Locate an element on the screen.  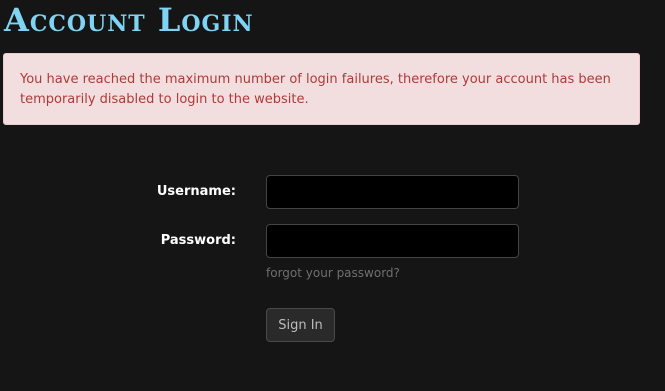
password-input is located at coordinates (392, 241).